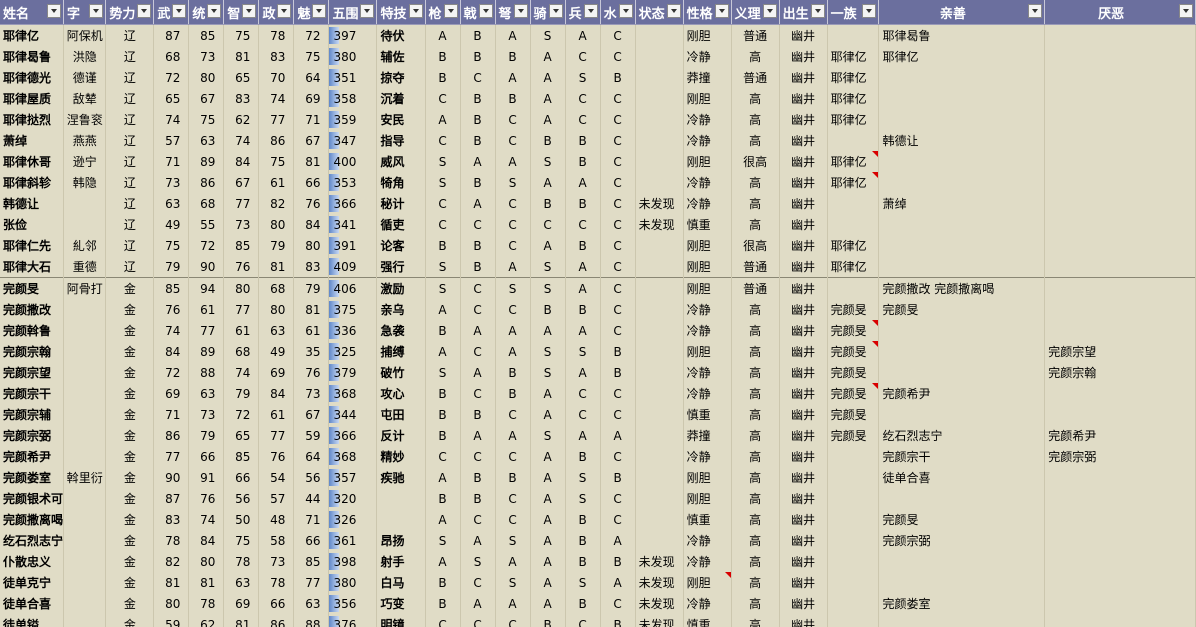 Image resolution: width=1196 pixels, height=627 pixels. Describe the element at coordinates (962, 477) in the screenshot. I see `table-cell: 徒单合喜` at that location.